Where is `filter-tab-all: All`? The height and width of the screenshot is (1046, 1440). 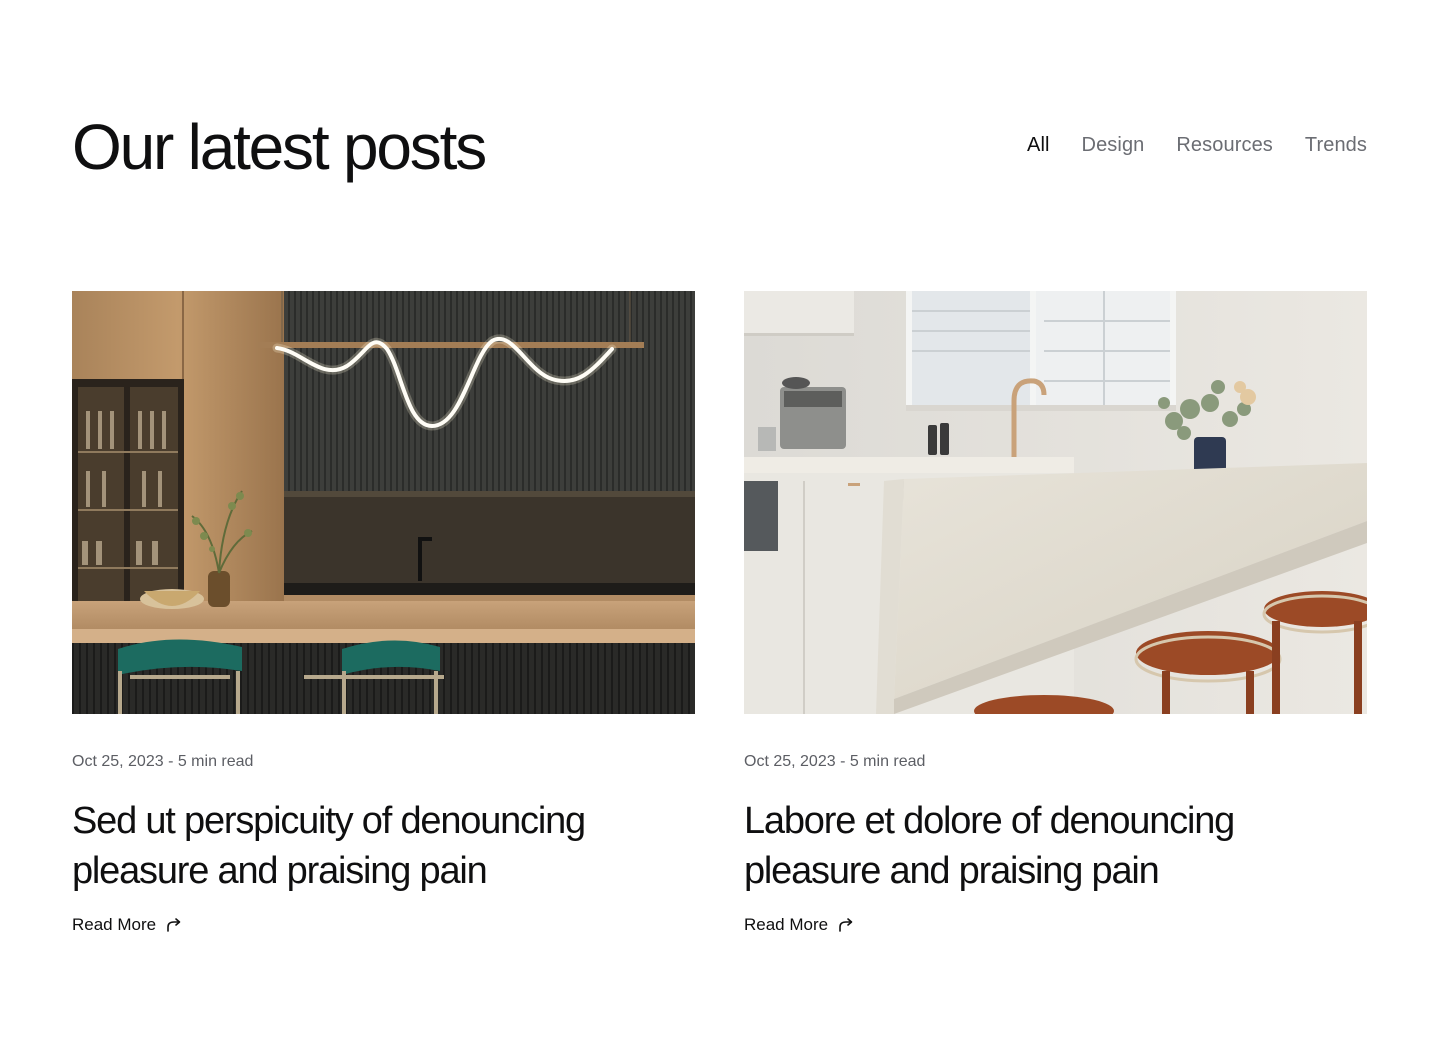
filter-tab-all: All is located at coordinates (1038, 145).